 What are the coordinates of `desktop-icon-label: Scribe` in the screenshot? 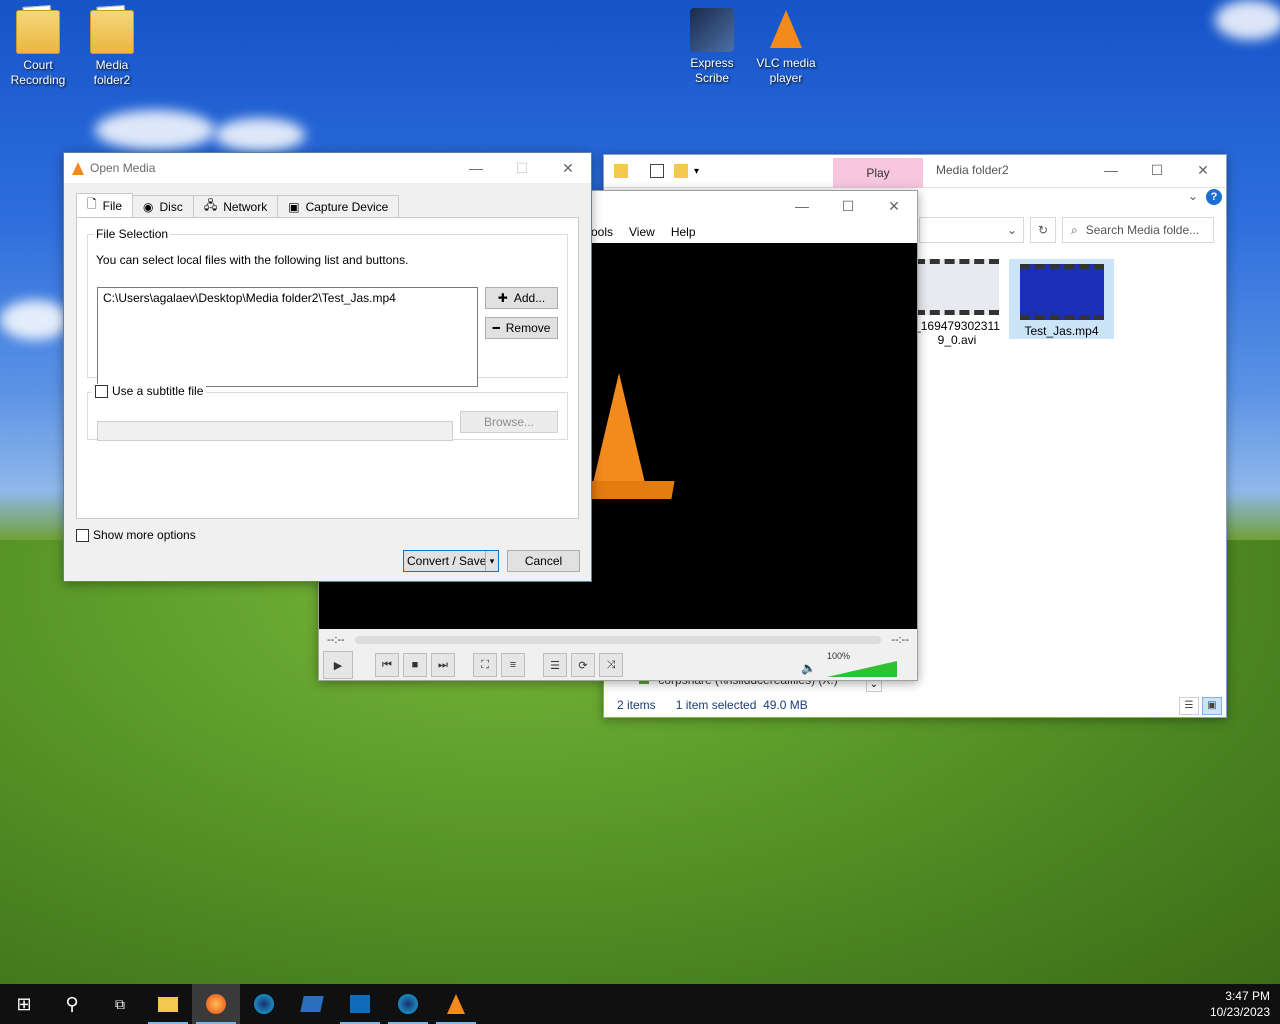 It's located at (711, 78).